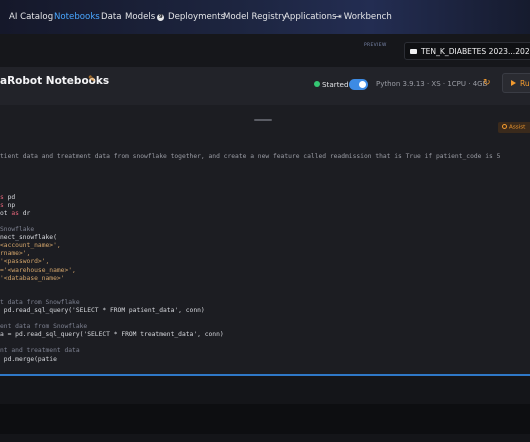 This screenshot has width=530, height=442. I want to click on assist-label: Assist, so click(517, 127).